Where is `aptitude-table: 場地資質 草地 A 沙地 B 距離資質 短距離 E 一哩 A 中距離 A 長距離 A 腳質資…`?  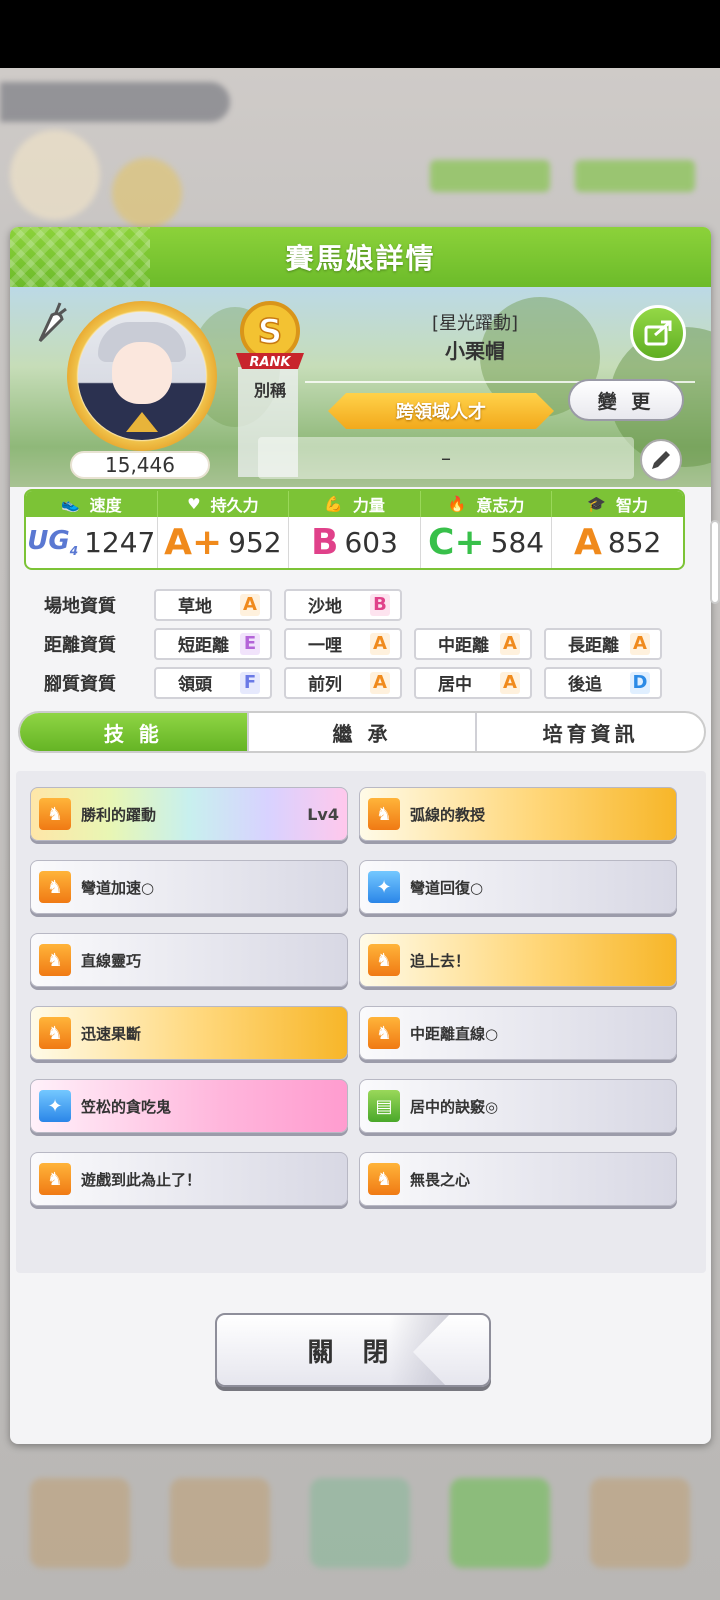 aptitude-table: 場地資質 草地 A 沙地 B 距離資質 短距離 E 一哩 A 中距離 A 長距離 A 腳質資… is located at coordinates (369, 643).